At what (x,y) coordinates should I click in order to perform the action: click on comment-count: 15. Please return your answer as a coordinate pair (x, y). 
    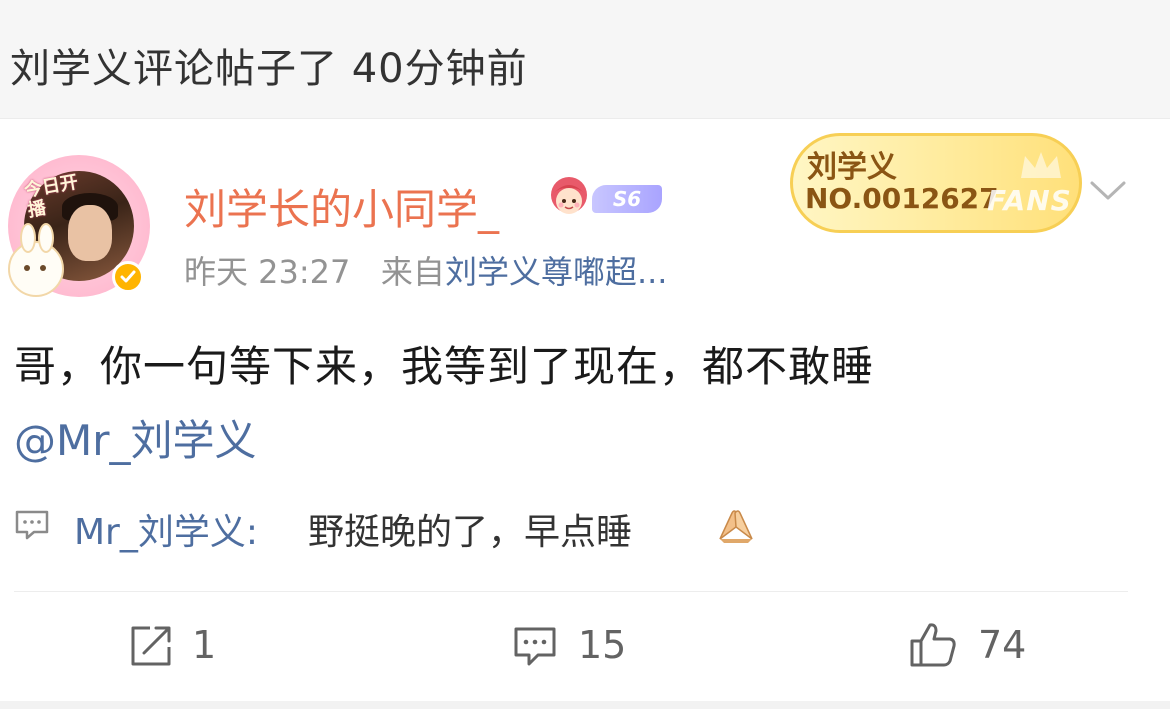
    Looking at the image, I should click on (602, 645).